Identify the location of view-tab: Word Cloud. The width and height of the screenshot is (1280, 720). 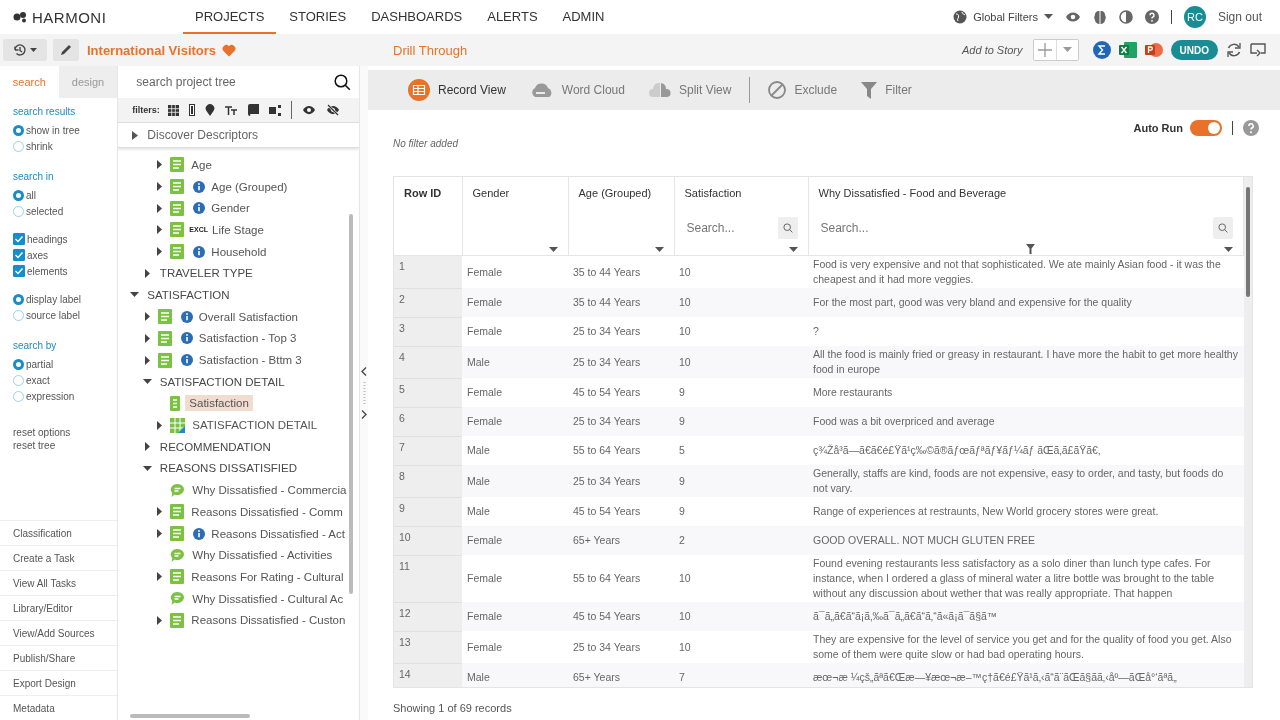
(577, 90).